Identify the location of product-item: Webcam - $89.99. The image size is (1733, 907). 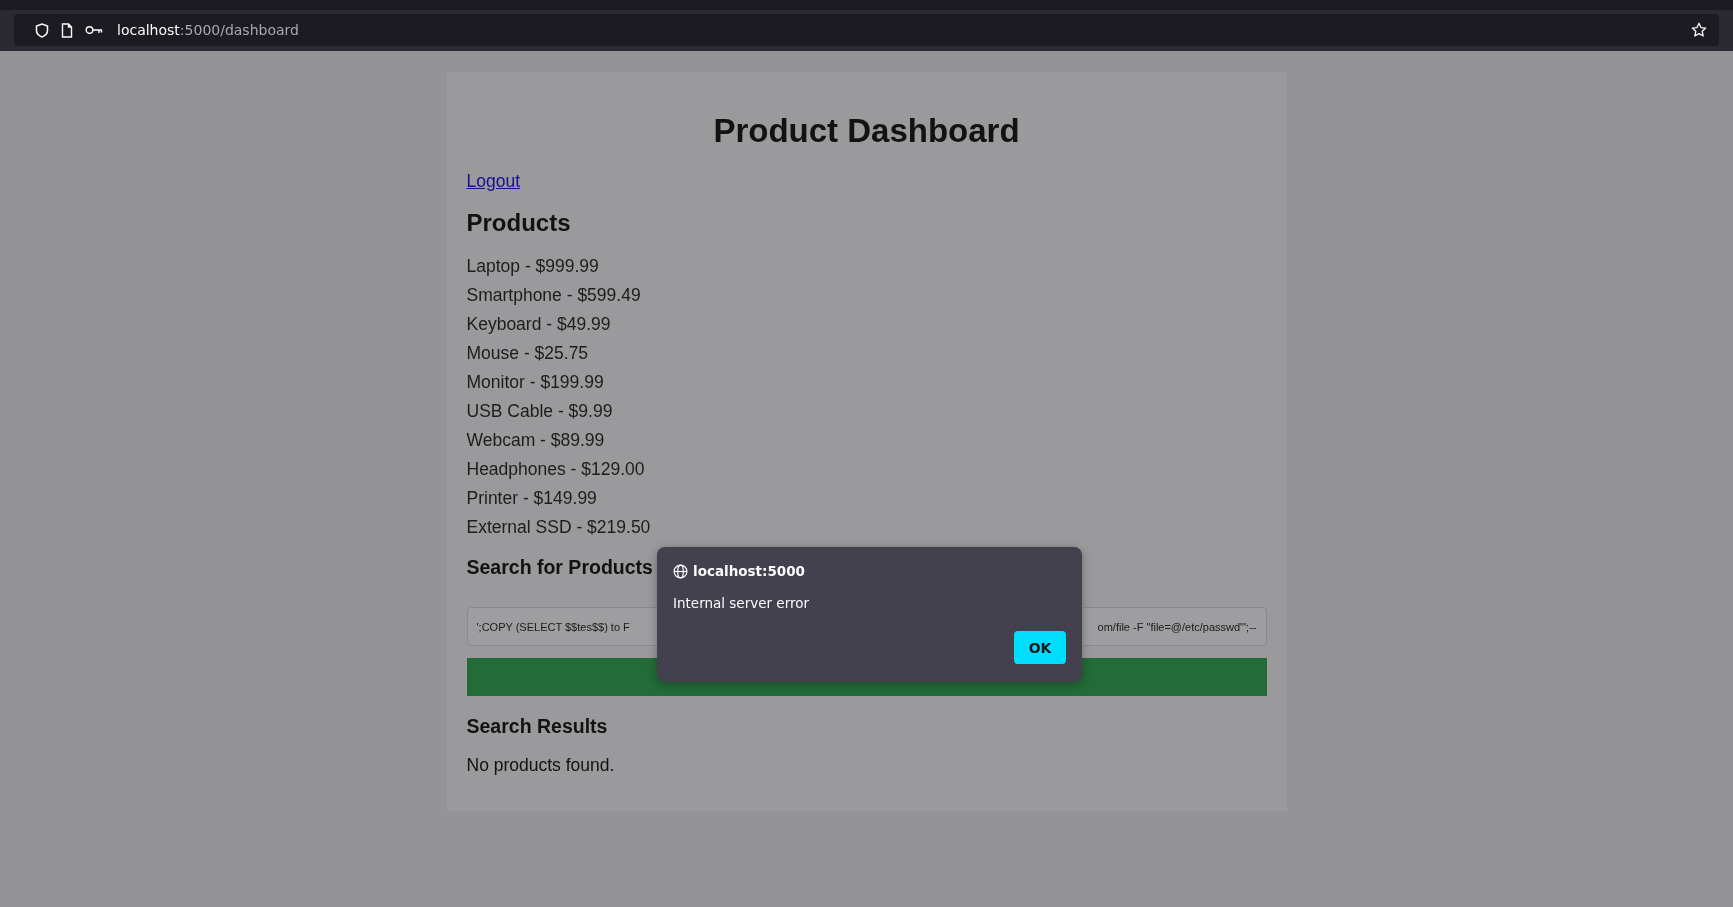
(535, 440).